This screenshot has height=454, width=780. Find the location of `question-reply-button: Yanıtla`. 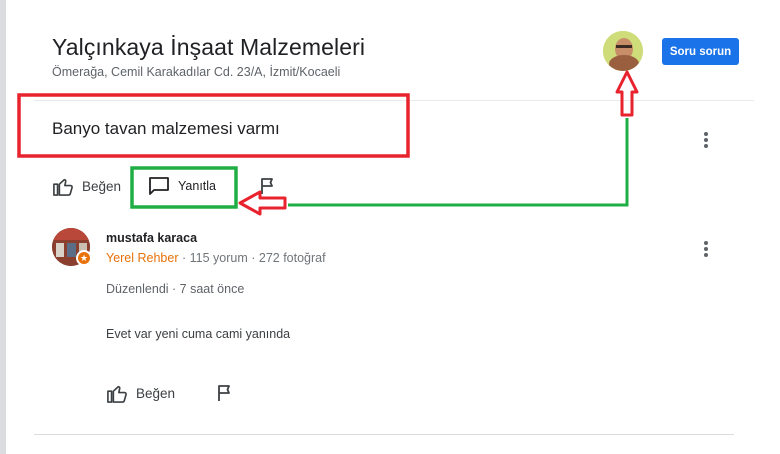

question-reply-button: Yanıtla is located at coordinates (182, 186).